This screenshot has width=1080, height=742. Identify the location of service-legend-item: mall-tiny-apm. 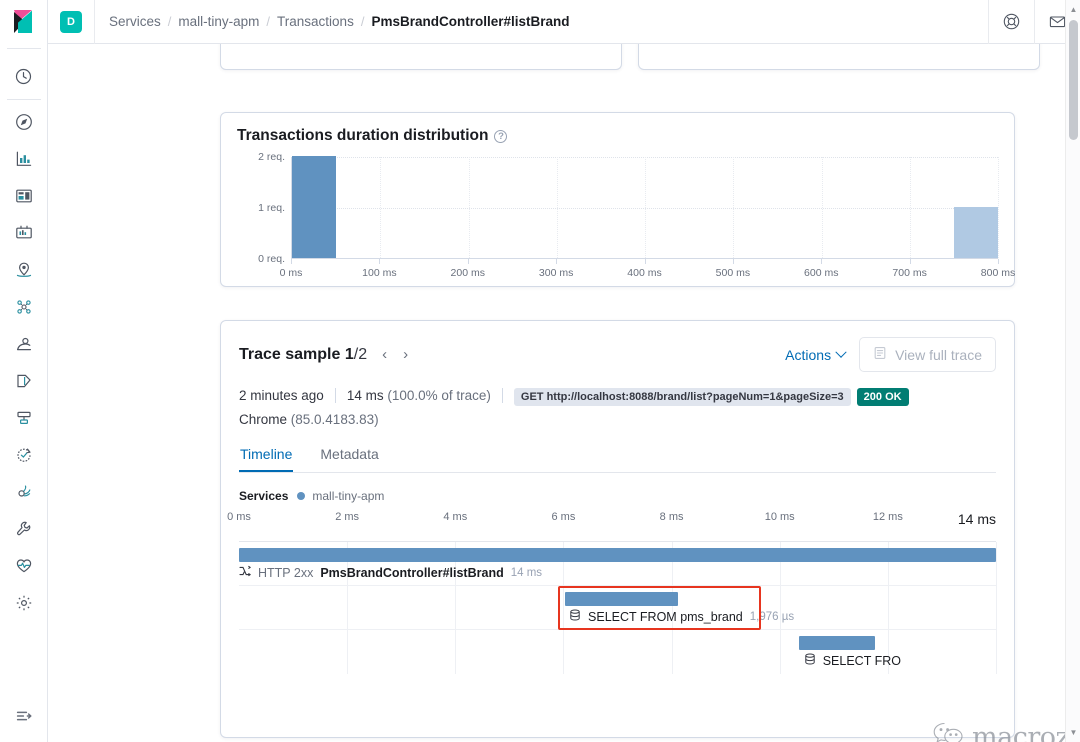
(340, 496).